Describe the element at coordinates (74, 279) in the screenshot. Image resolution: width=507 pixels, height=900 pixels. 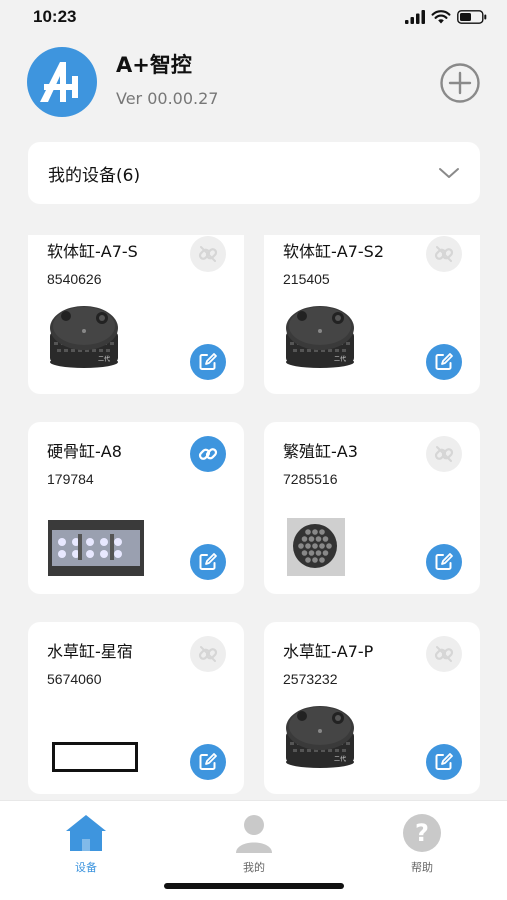
I see `device-id: 8540626` at that location.